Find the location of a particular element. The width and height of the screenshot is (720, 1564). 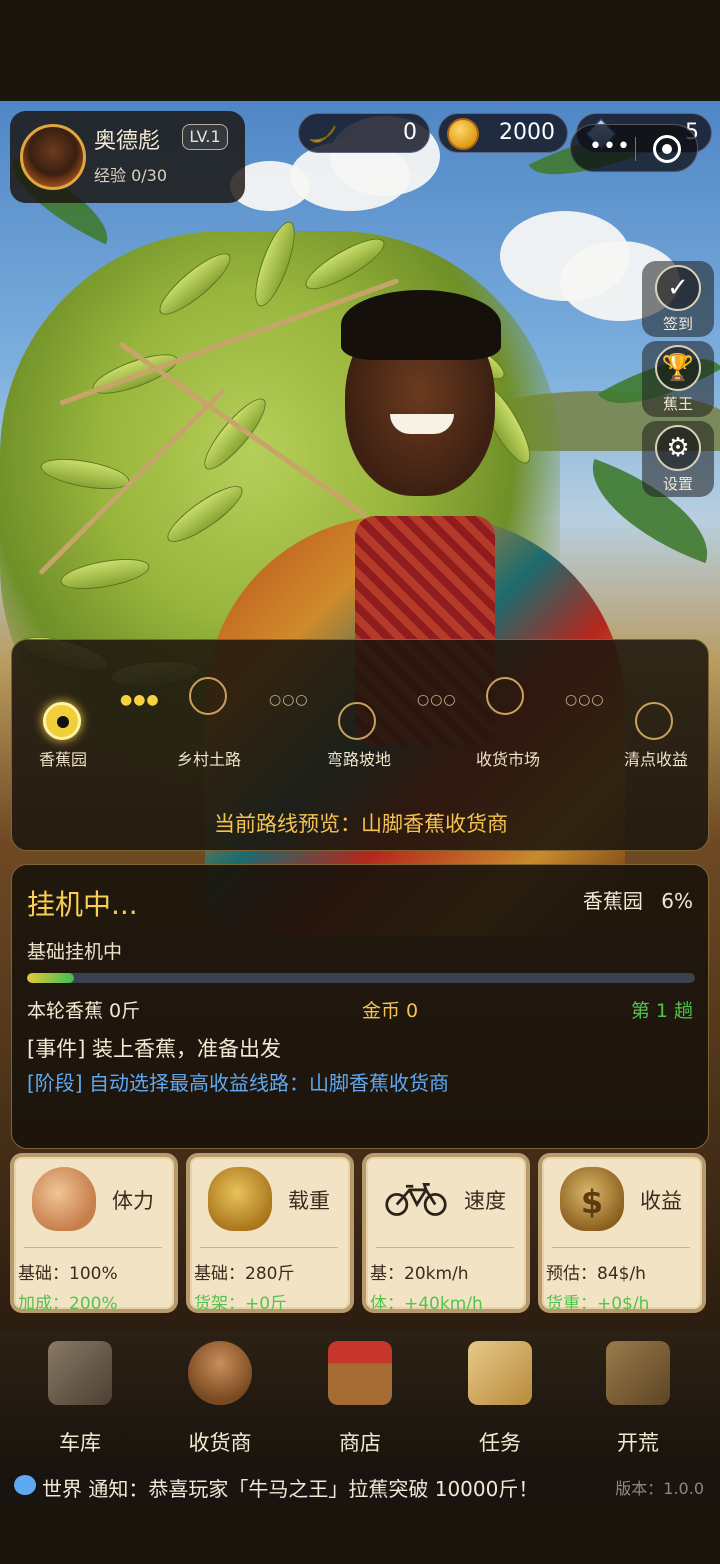

stage-location: 香蕉园 is located at coordinates (612, 901).